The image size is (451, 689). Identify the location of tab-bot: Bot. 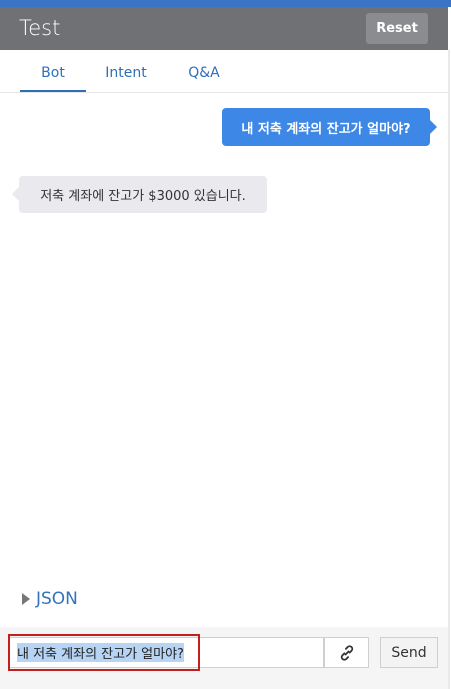
(53, 71).